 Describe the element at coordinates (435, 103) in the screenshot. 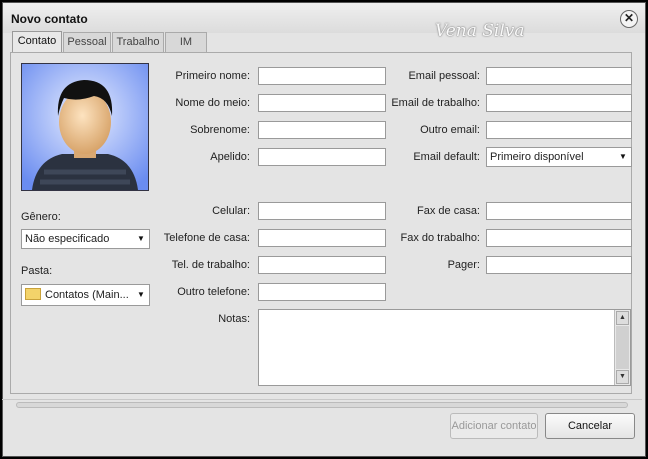

I see `work-email-label: Email de trabalho:` at that location.